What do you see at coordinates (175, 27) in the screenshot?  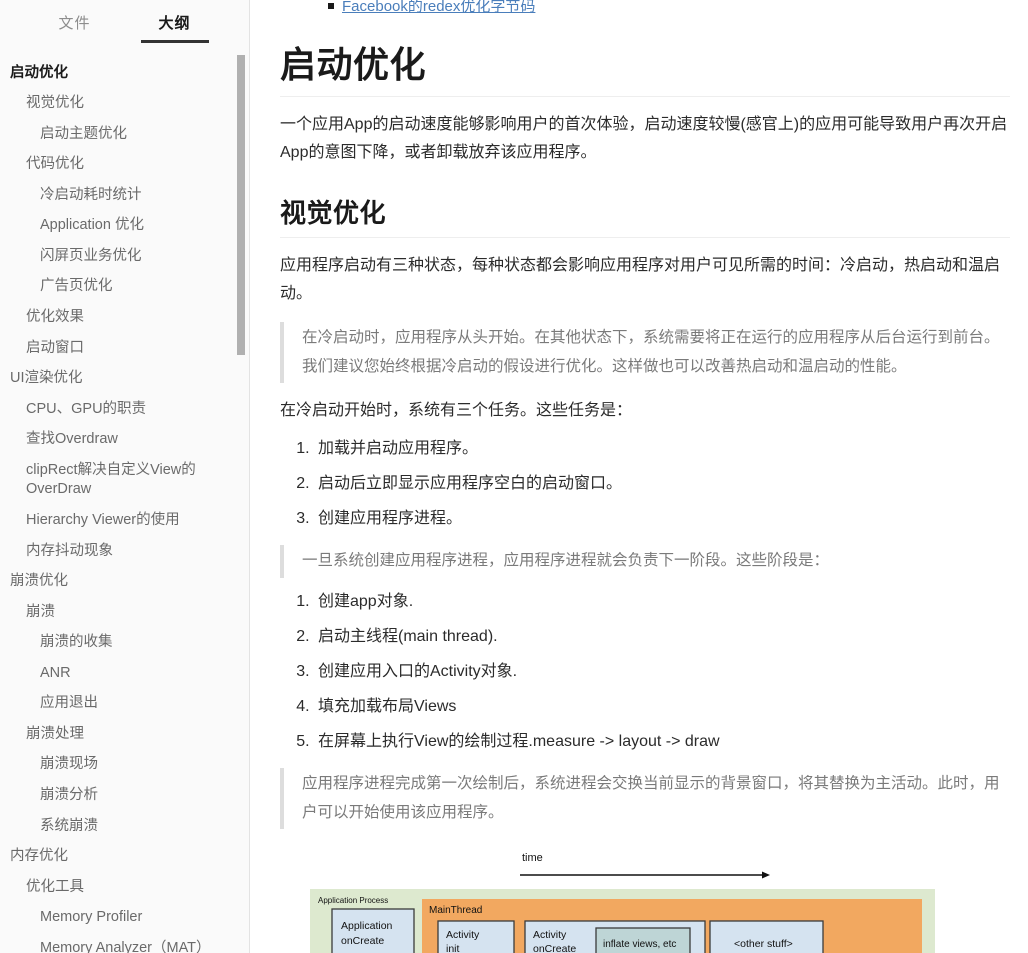 I see `tab-outline: 大纲` at bounding box center [175, 27].